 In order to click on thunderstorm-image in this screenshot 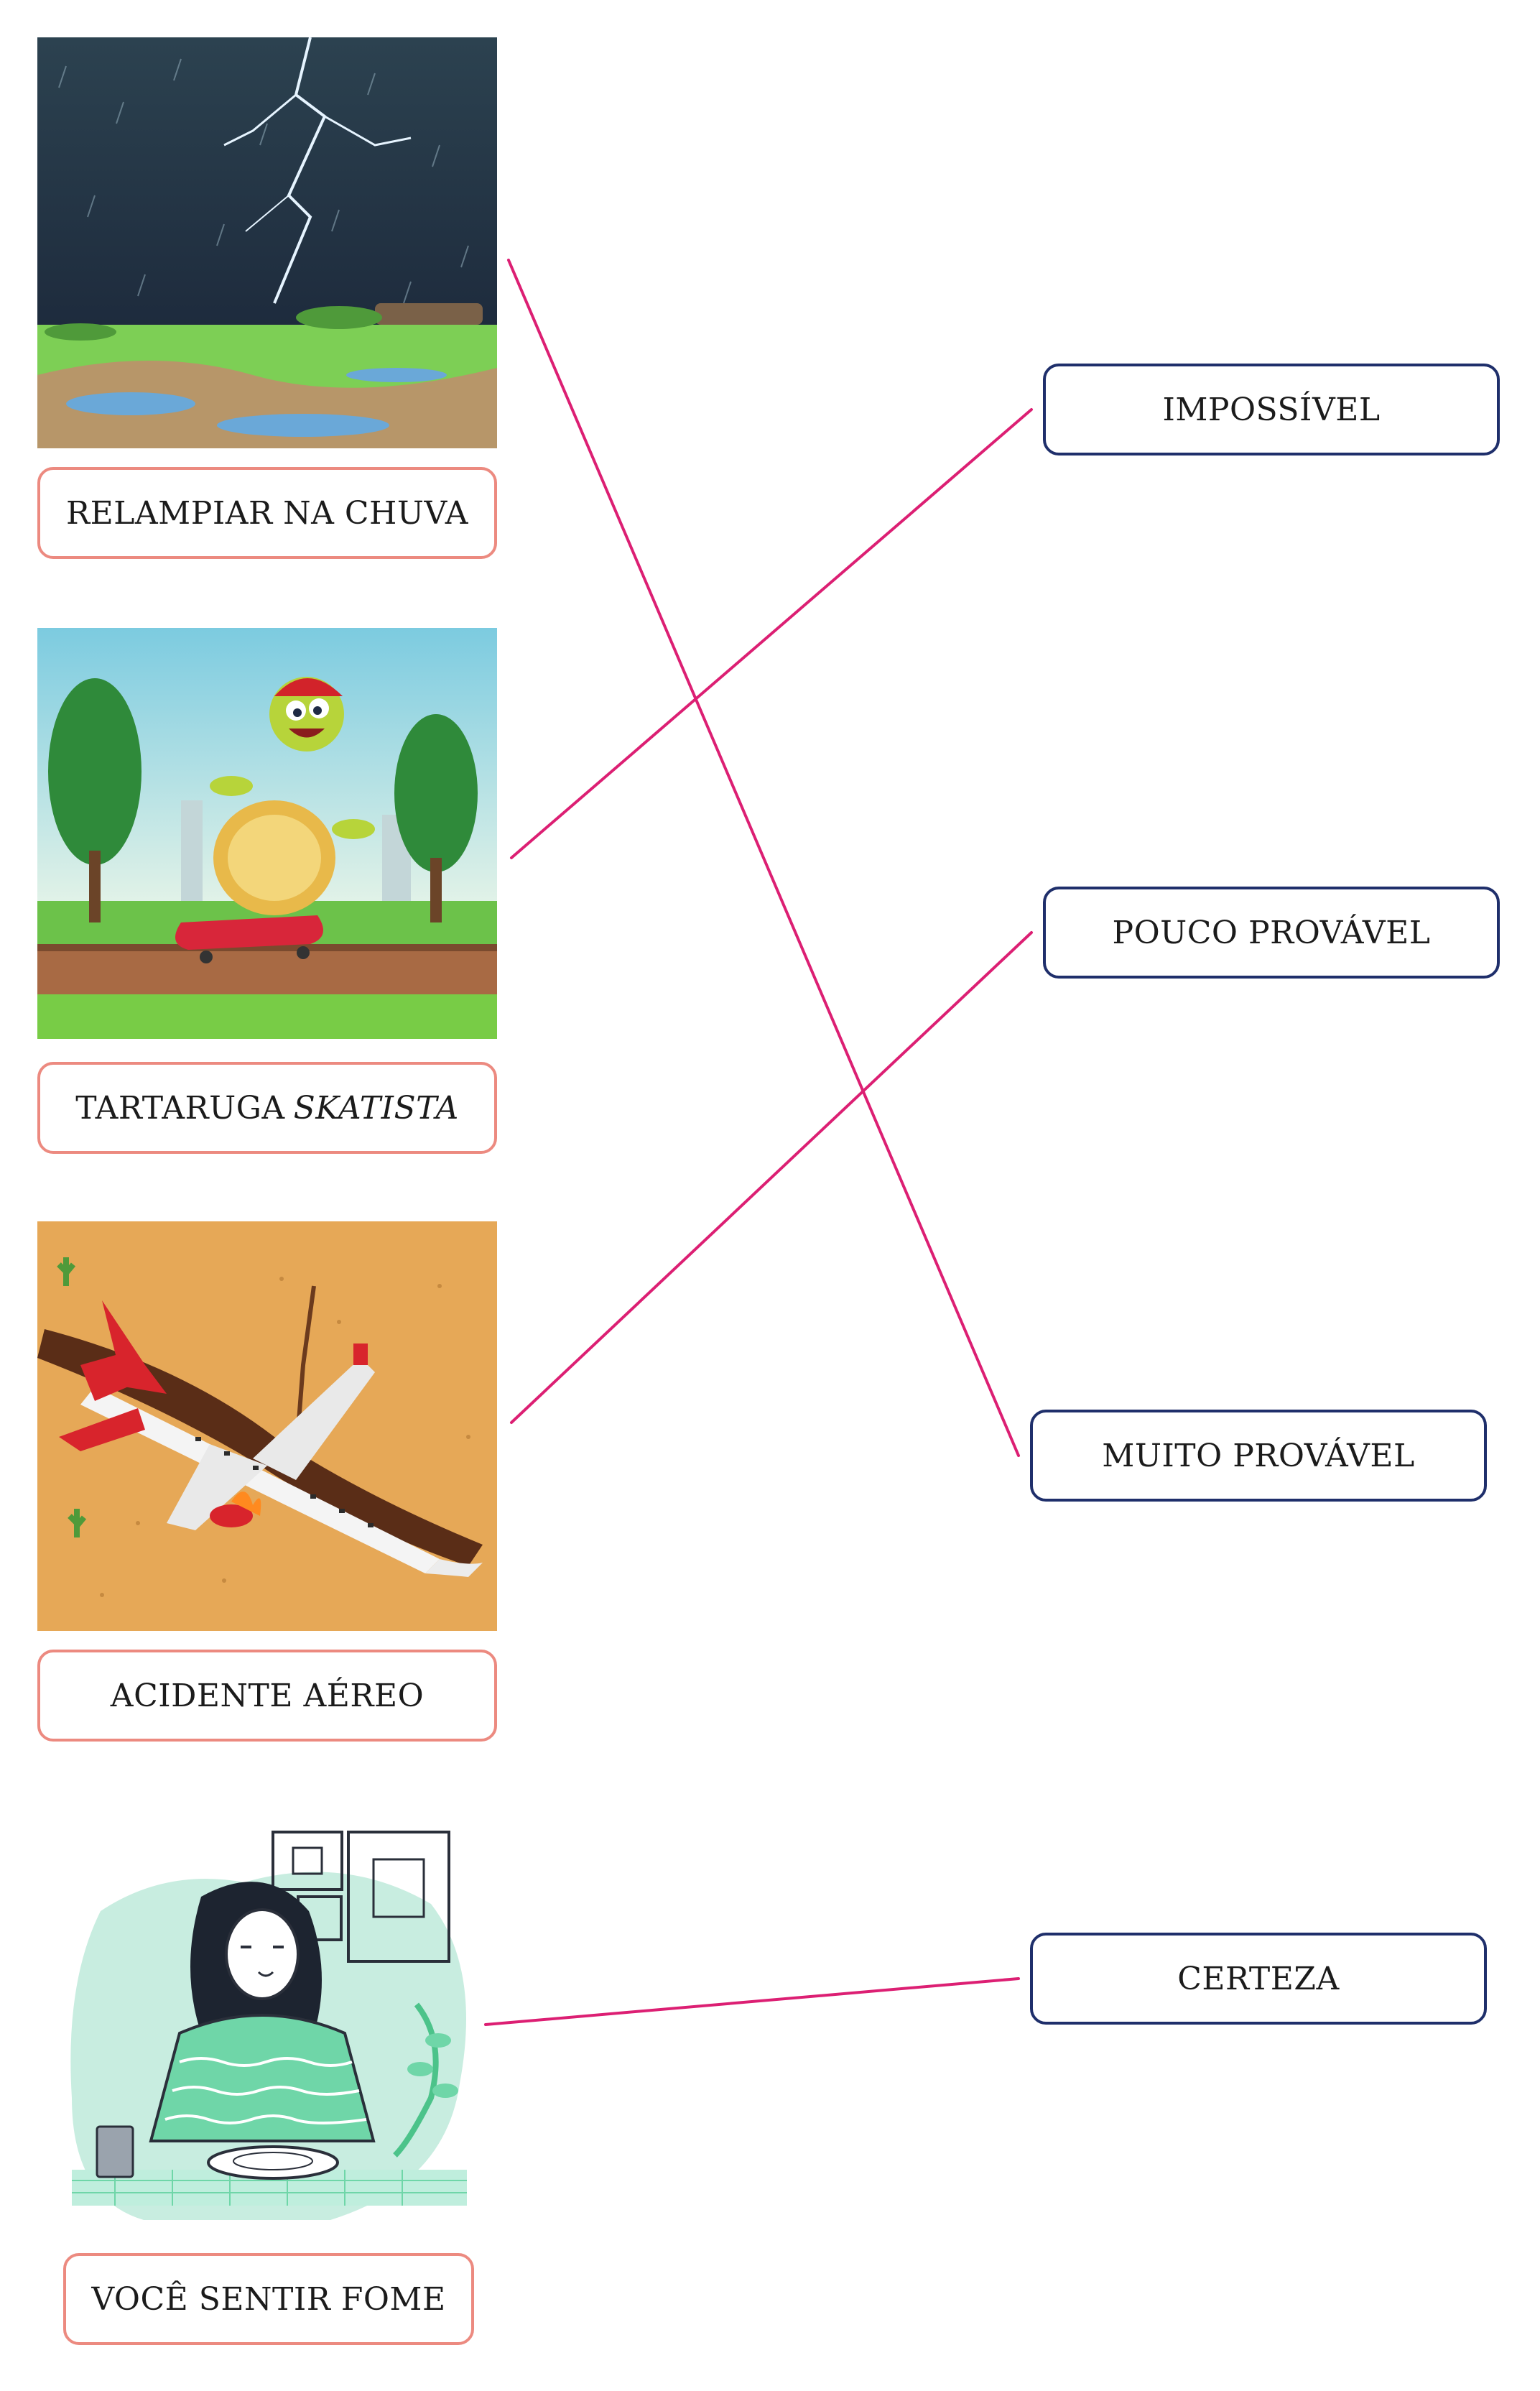, I will do `click(267, 243)`.